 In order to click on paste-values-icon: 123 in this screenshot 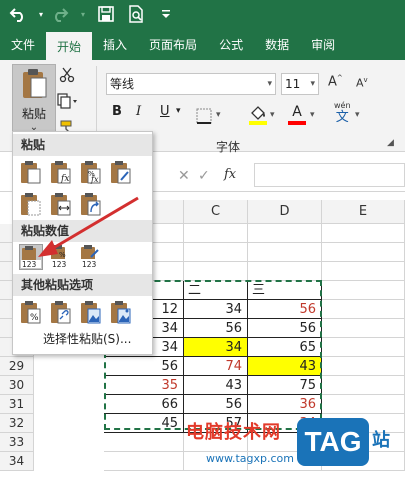, I will do `click(31, 257)`.